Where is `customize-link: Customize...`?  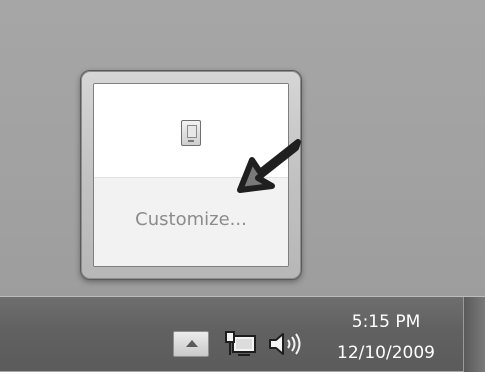 customize-link: Customize... is located at coordinates (191, 219).